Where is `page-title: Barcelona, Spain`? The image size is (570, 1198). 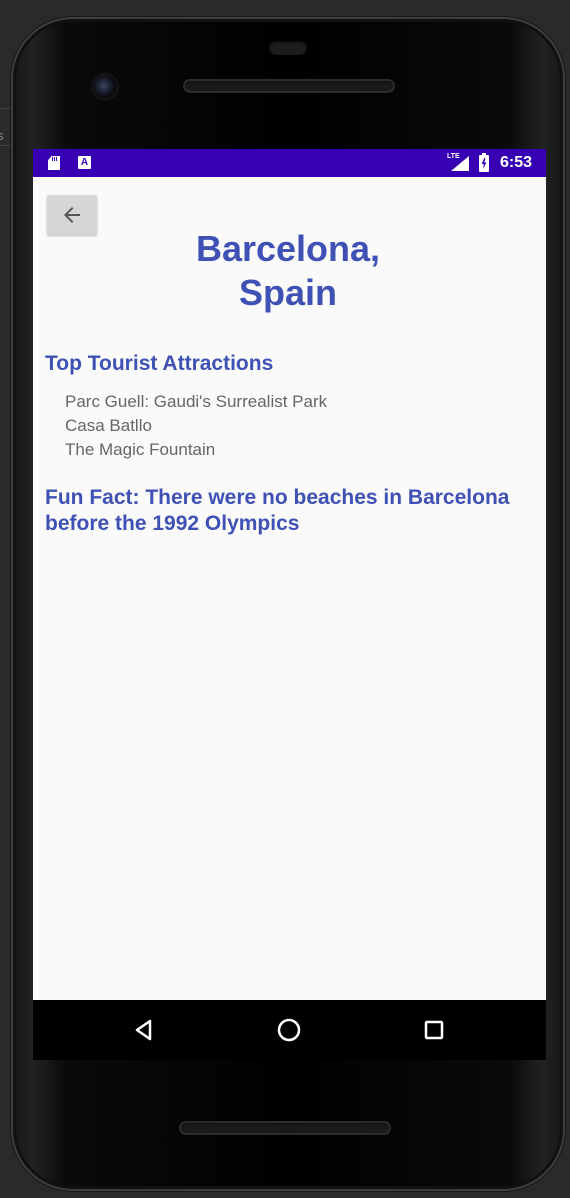
page-title: Barcelona, Spain is located at coordinates (288, 270).